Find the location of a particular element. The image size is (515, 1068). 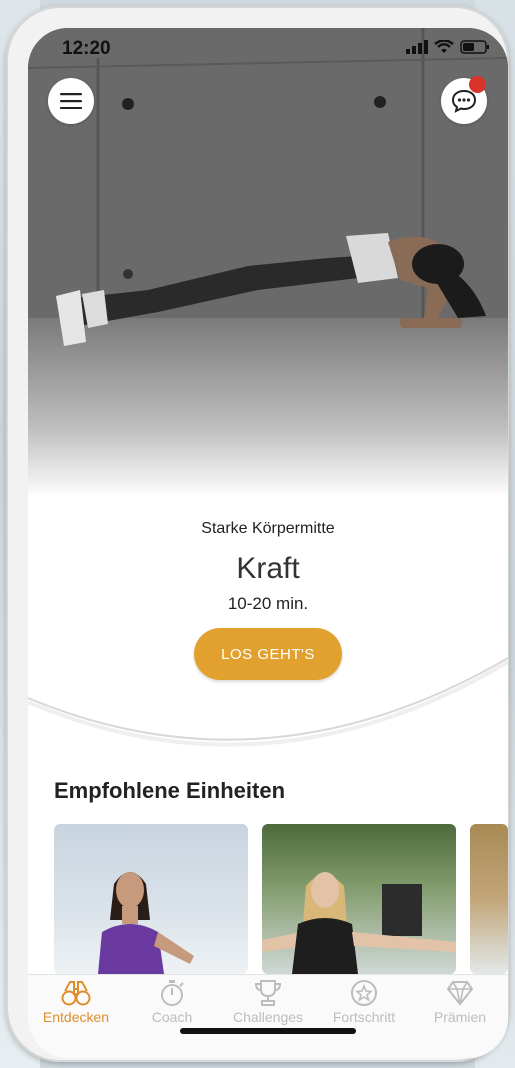

tab-challenges: Challenges is located at coordinates (268, 1002).